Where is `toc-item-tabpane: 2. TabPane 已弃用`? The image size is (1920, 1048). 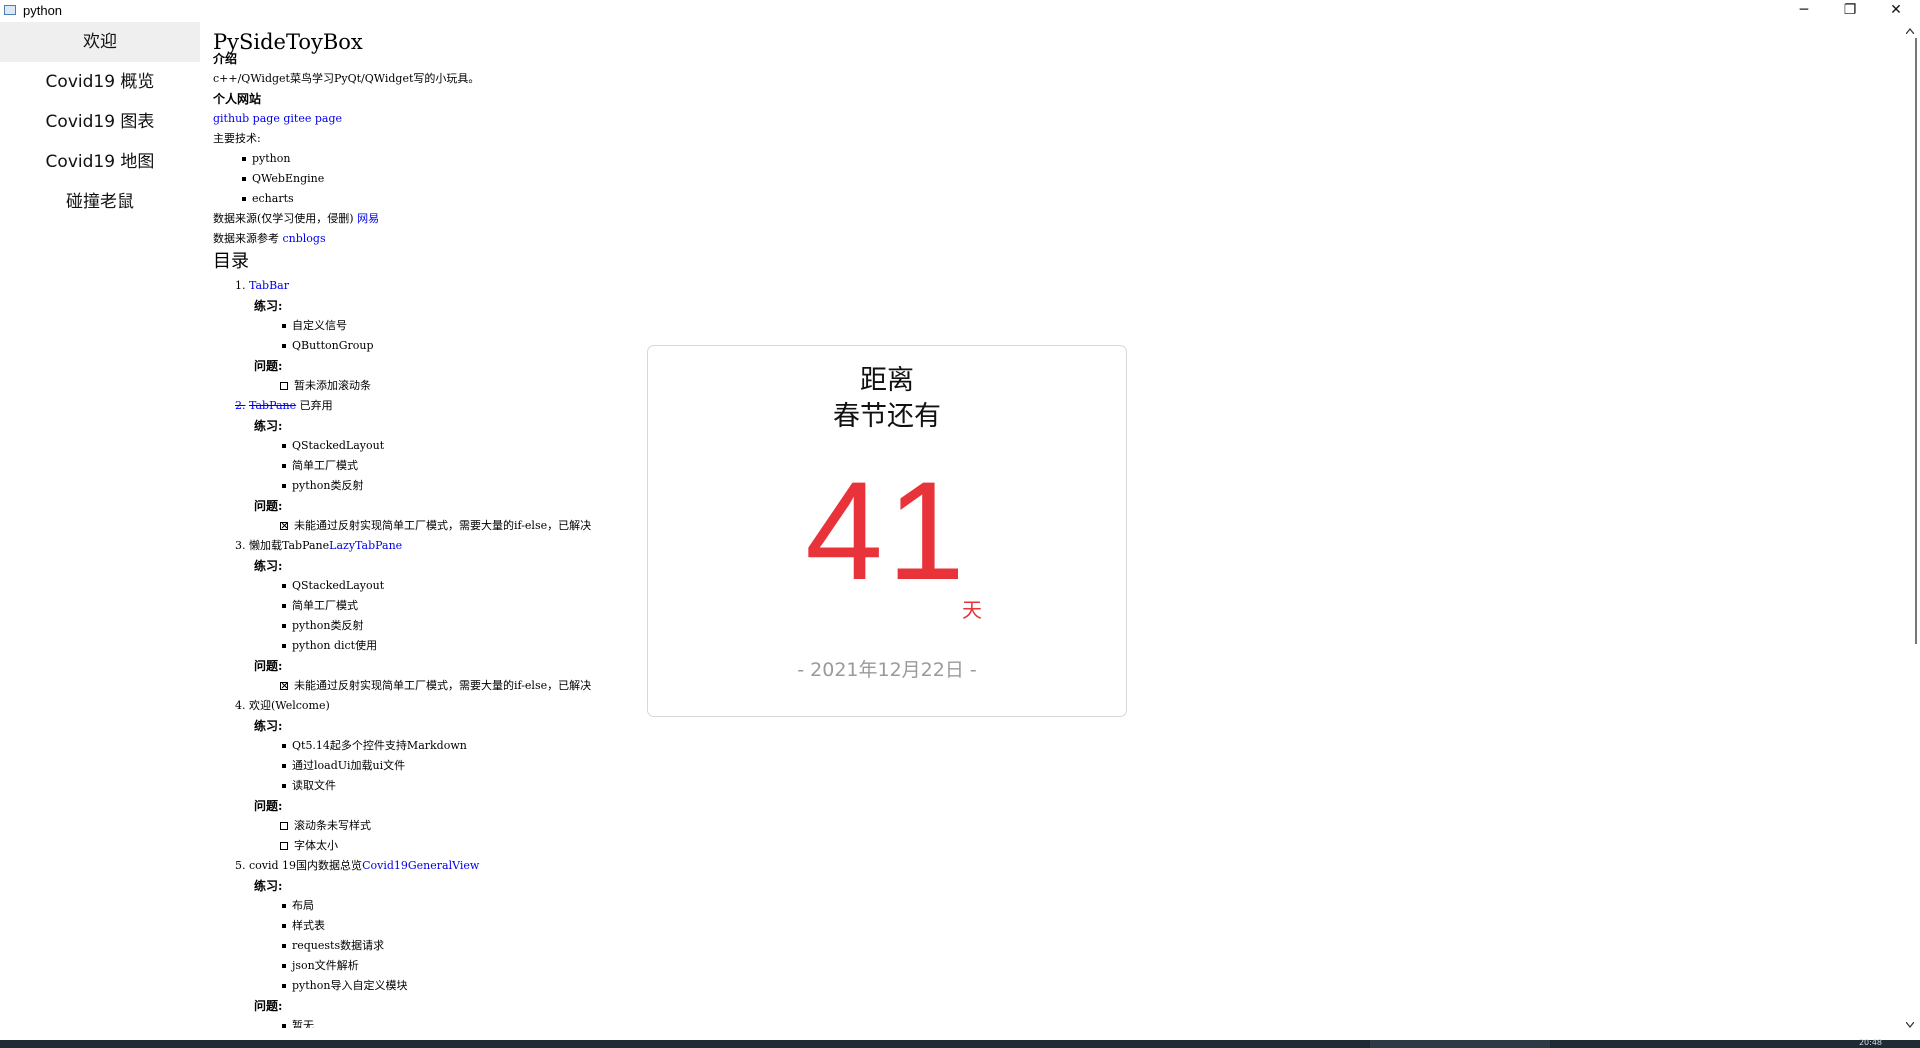 toc-item-tabpane: 2. TabPane 已弃用 is located at coordinates (284, 405).